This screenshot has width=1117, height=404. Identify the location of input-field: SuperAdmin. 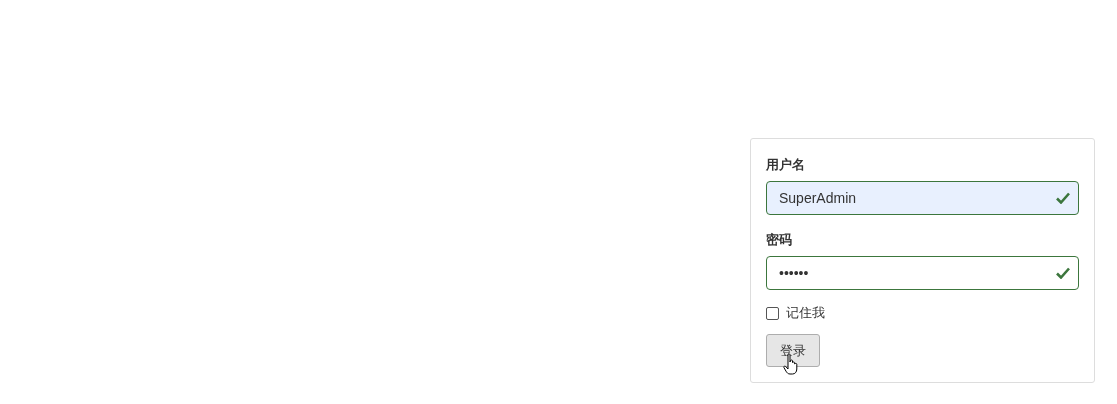
(922, 198).